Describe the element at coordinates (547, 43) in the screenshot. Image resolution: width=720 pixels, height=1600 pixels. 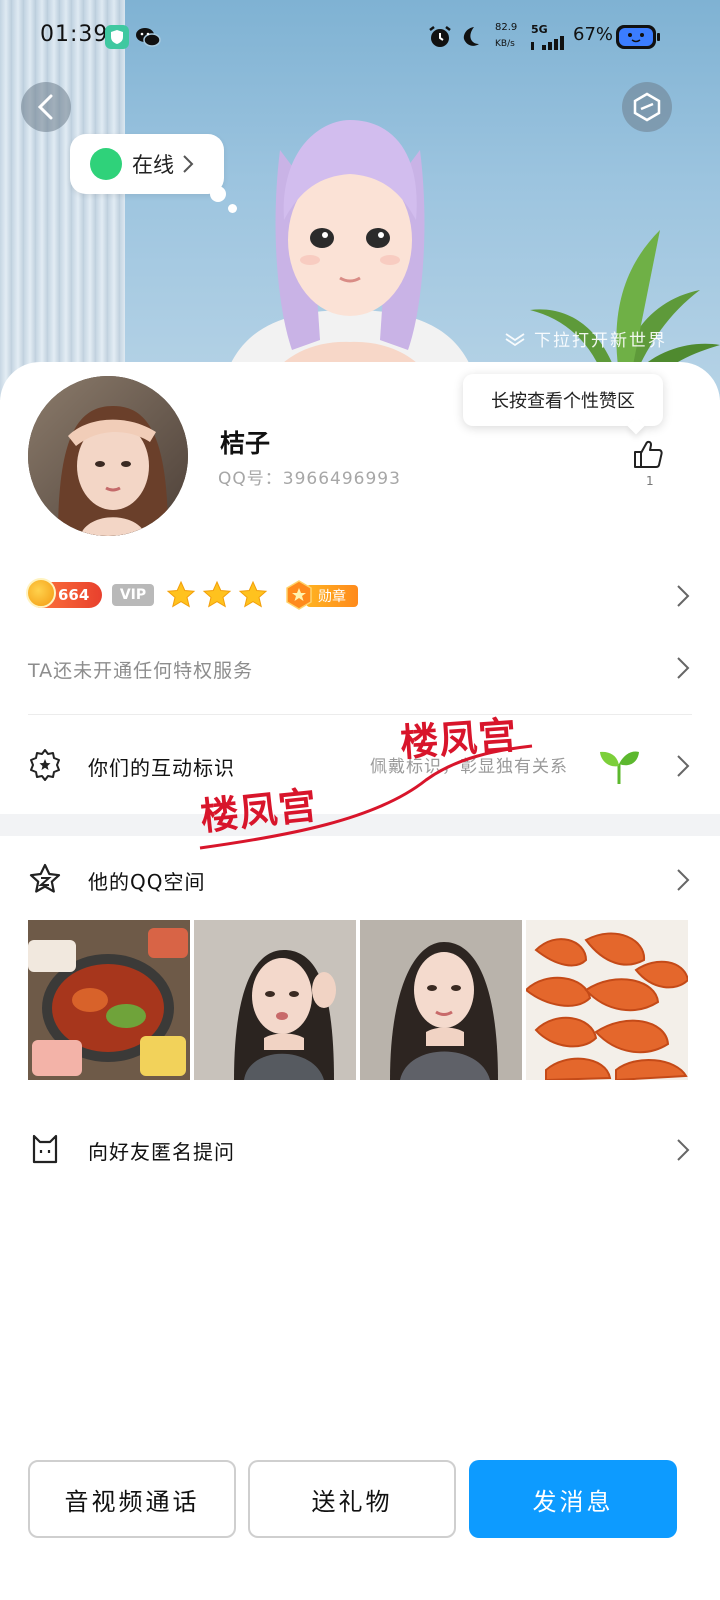
I see `signal-icon` at that location.